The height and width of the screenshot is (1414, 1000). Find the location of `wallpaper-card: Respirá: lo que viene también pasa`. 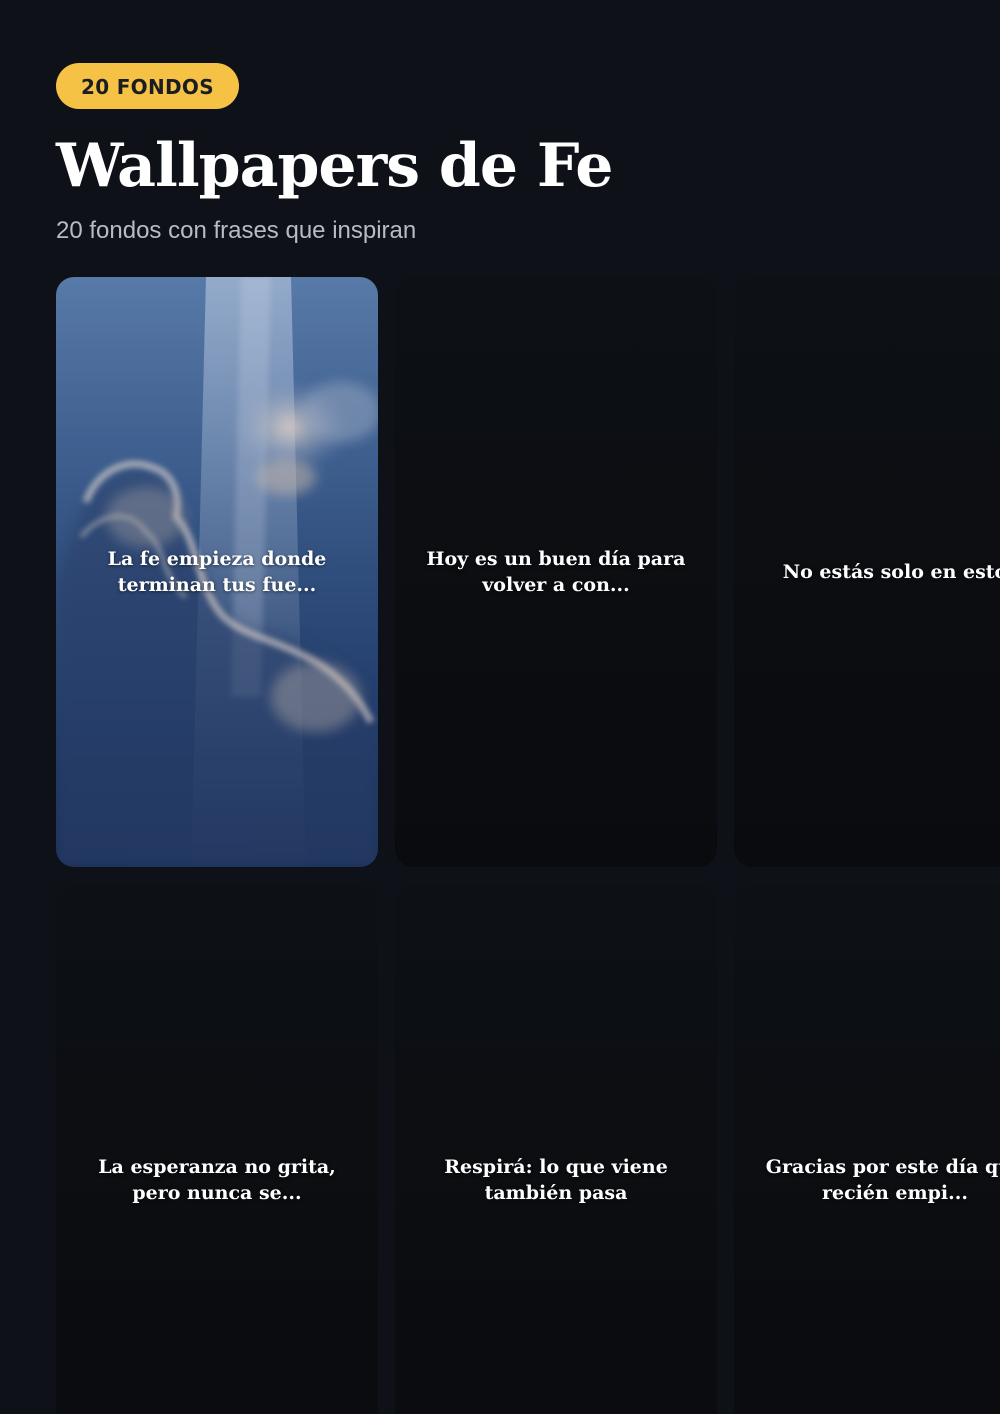

wallpaper-card: Respirá: lo que viene también pasa is located at coordinates (556, 1149).